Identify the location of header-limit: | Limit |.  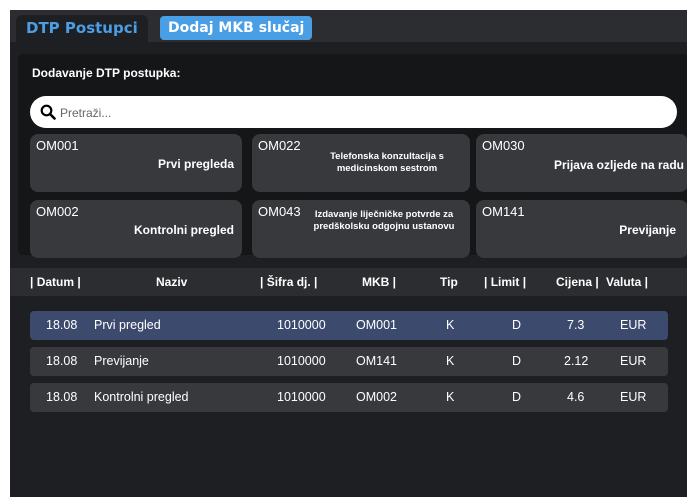
(505, 282).